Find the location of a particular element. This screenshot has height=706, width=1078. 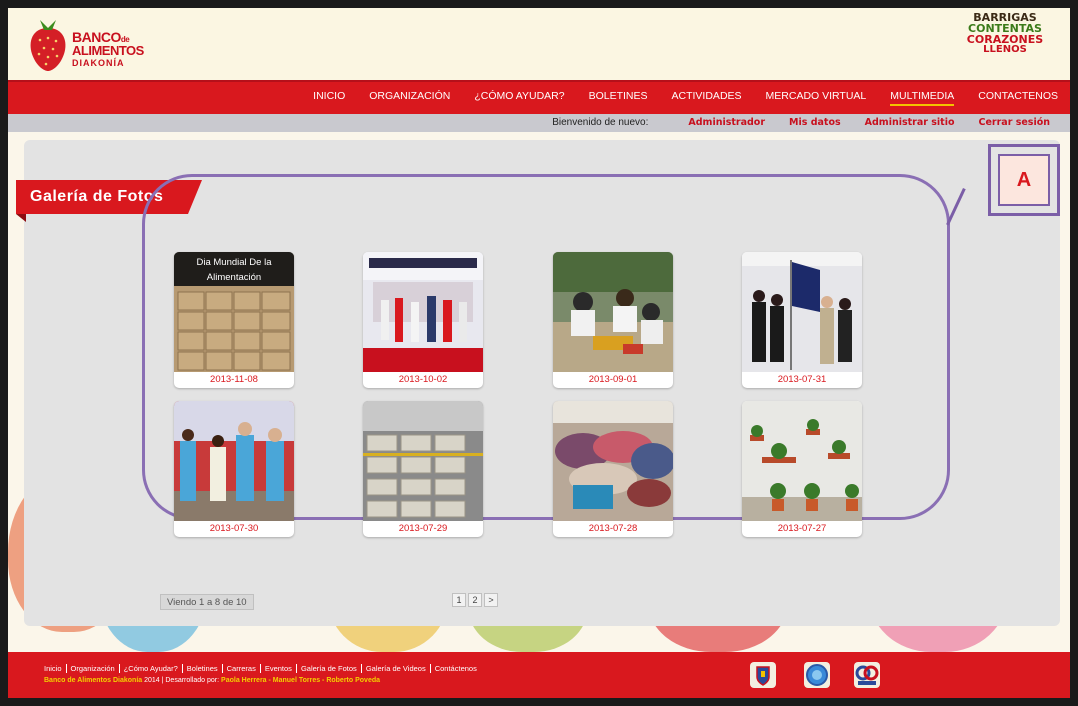

administrar-sitio-link: Administrar sitio is located at coordinates (910, 122).